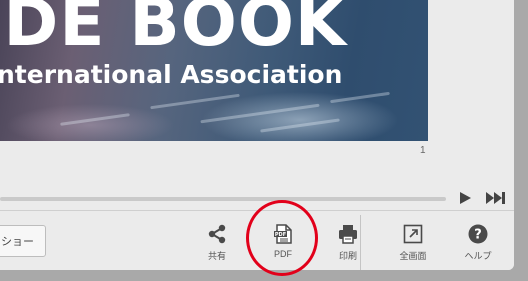 Image resolution: width=528 pixels, height=281 pixels. I want to click on page-slider, so click(223, 199).